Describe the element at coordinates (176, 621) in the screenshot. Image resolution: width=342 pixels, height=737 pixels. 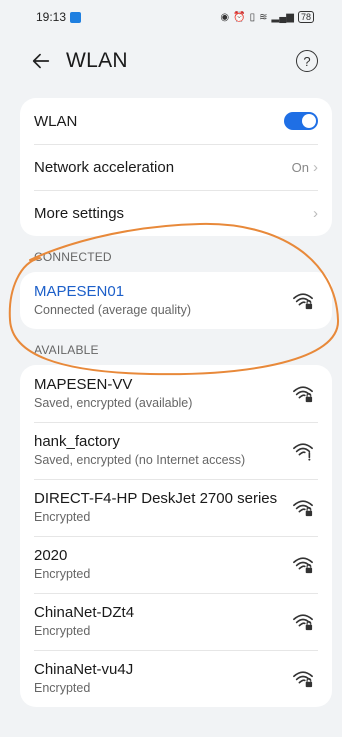
I see `available-network-row: ChinaNet-DZt4 Encrypted` at that location.